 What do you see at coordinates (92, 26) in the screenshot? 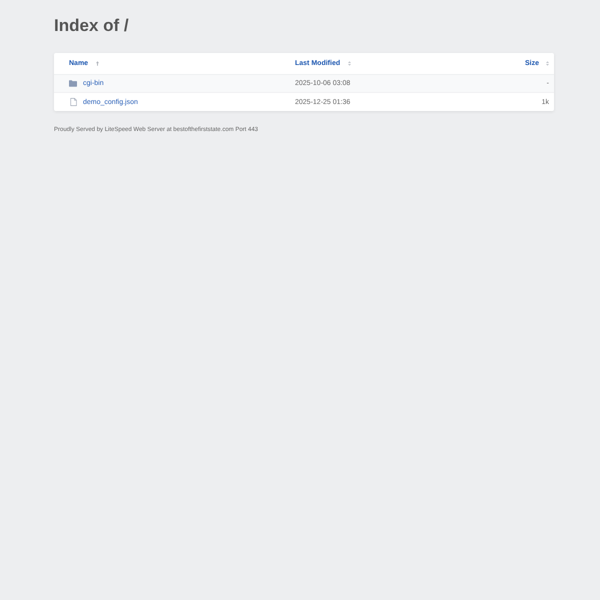
I see `page-title: Index of /` at bounding box center [92, 26].